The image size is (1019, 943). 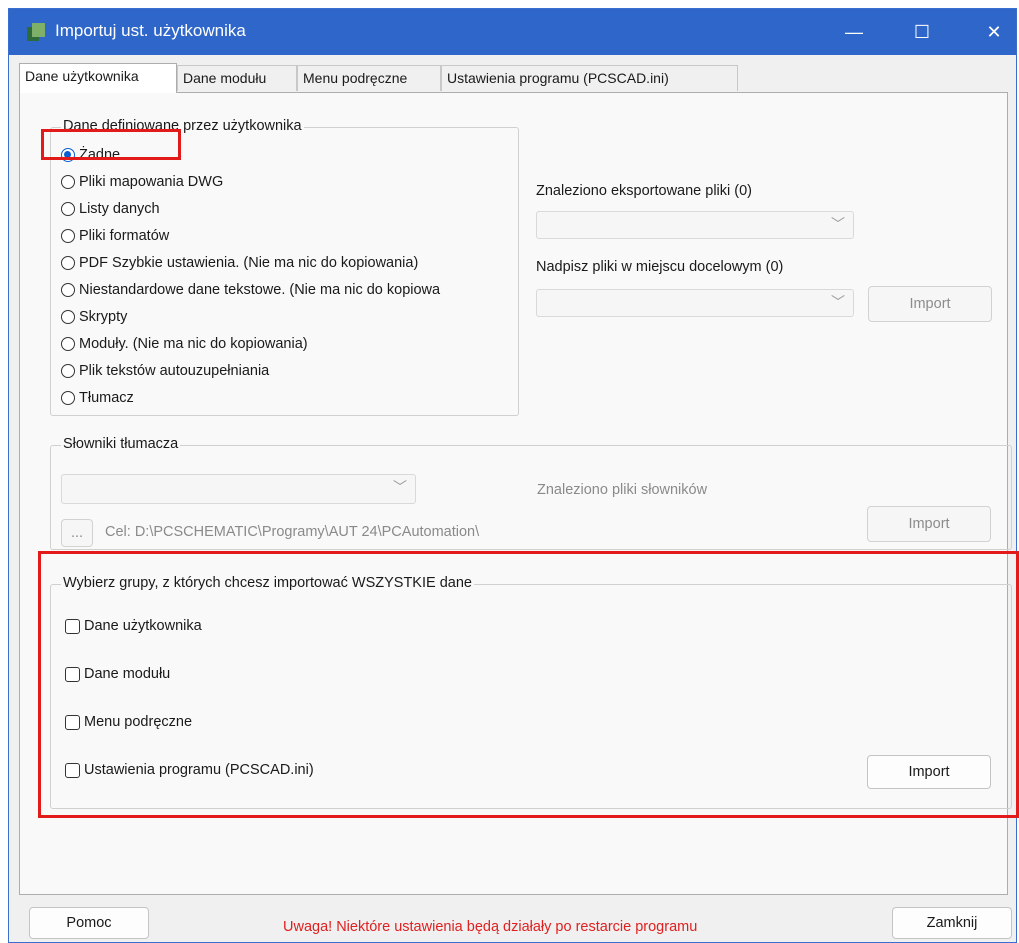 What do you see at coordinates (930, 304) in the screenshot?
I see `import-exported-button: Import` at bounding box center [930, 304].